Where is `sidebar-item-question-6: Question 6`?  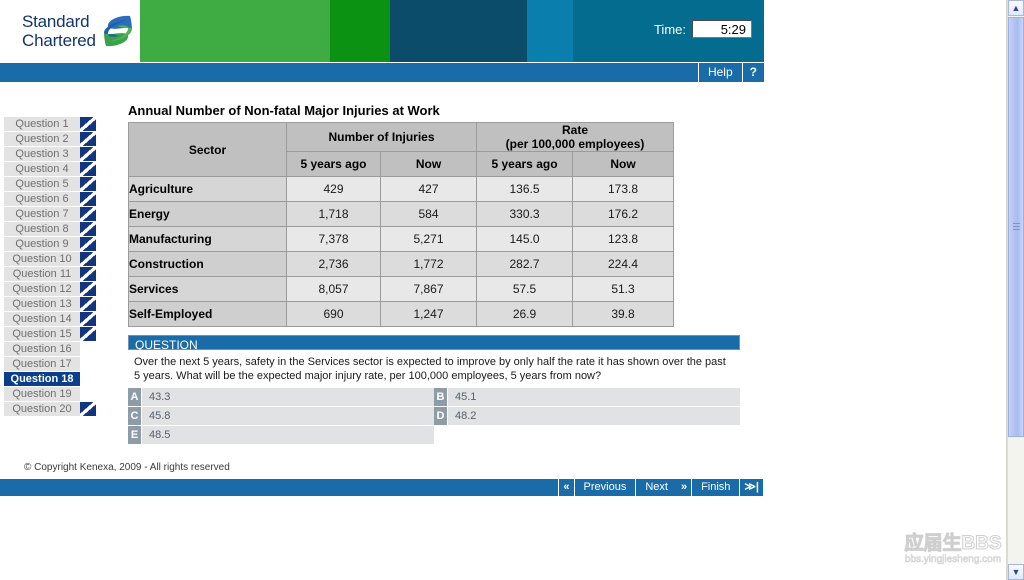
sidebar-item-question-6: Question 6 is located at coordinates (50, 199).